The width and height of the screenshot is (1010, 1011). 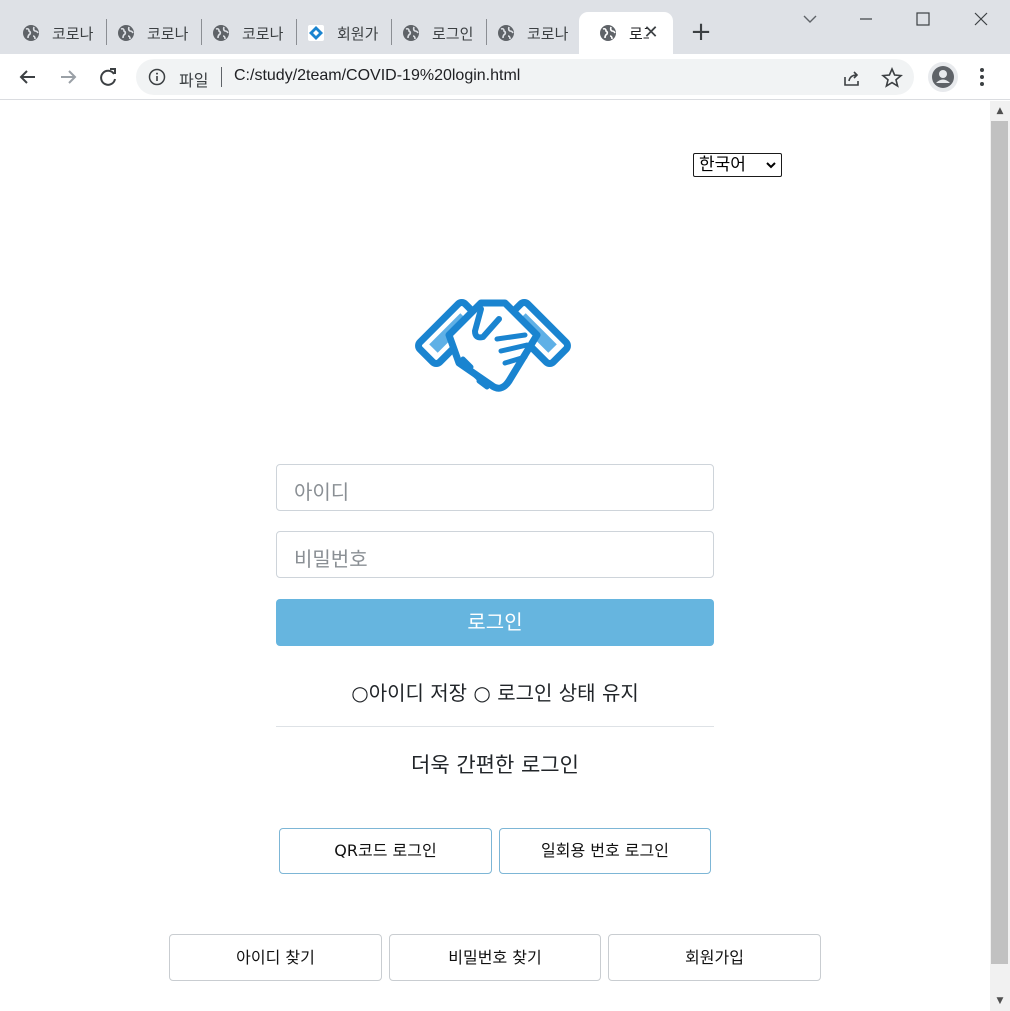 What do you see at coordinates (68, 77) in the screenshot?
I see `forward-arrow-icon` at bounding box center [68, 77].